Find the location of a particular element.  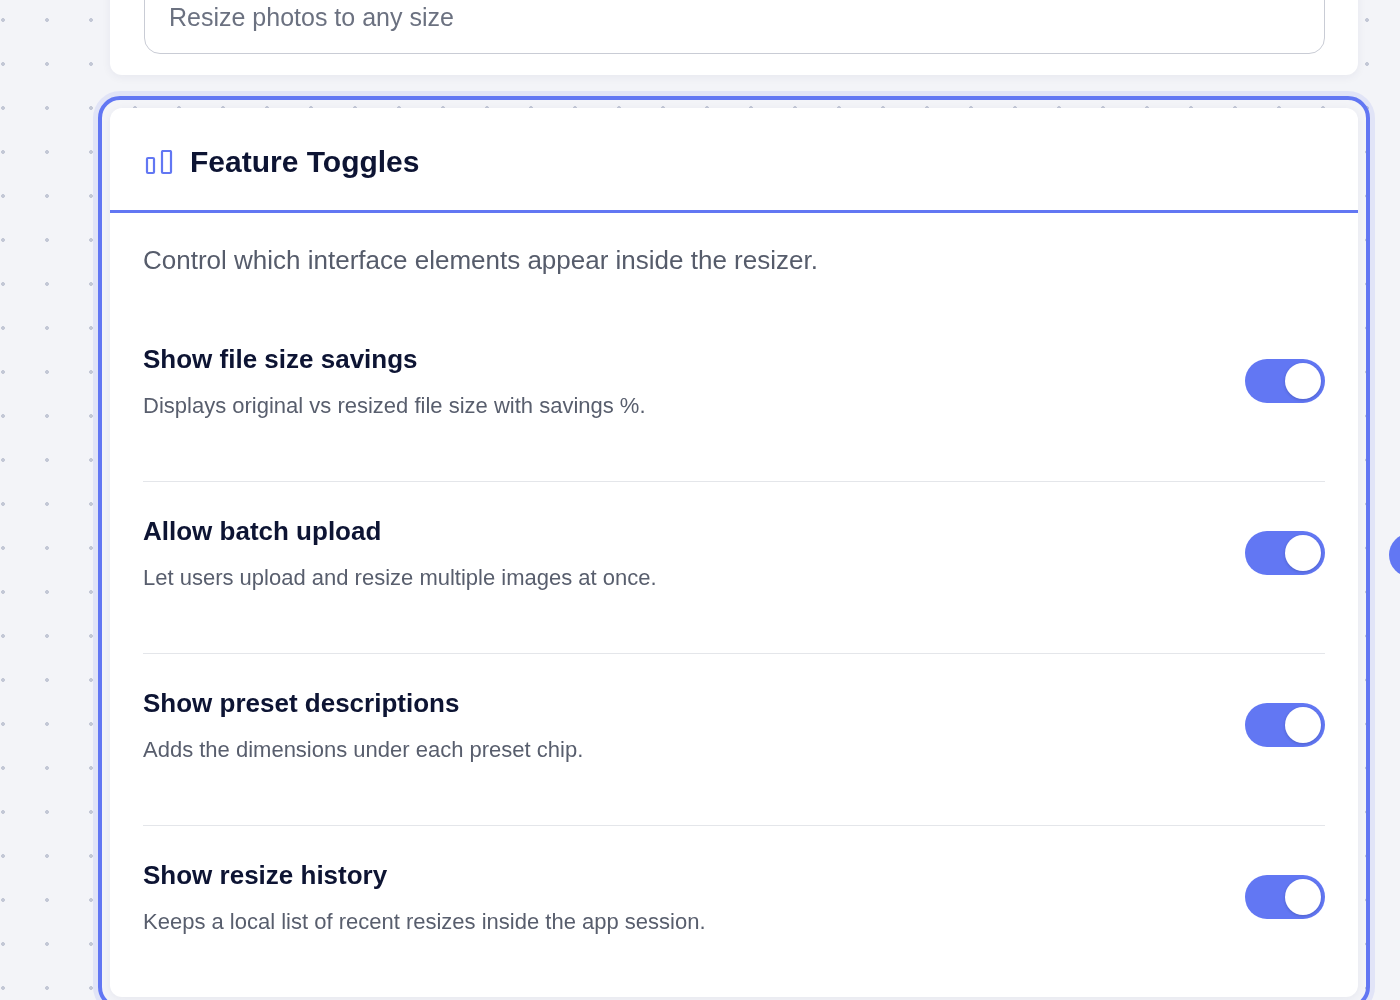

handle-icon is located at coordinates (1394, 555).